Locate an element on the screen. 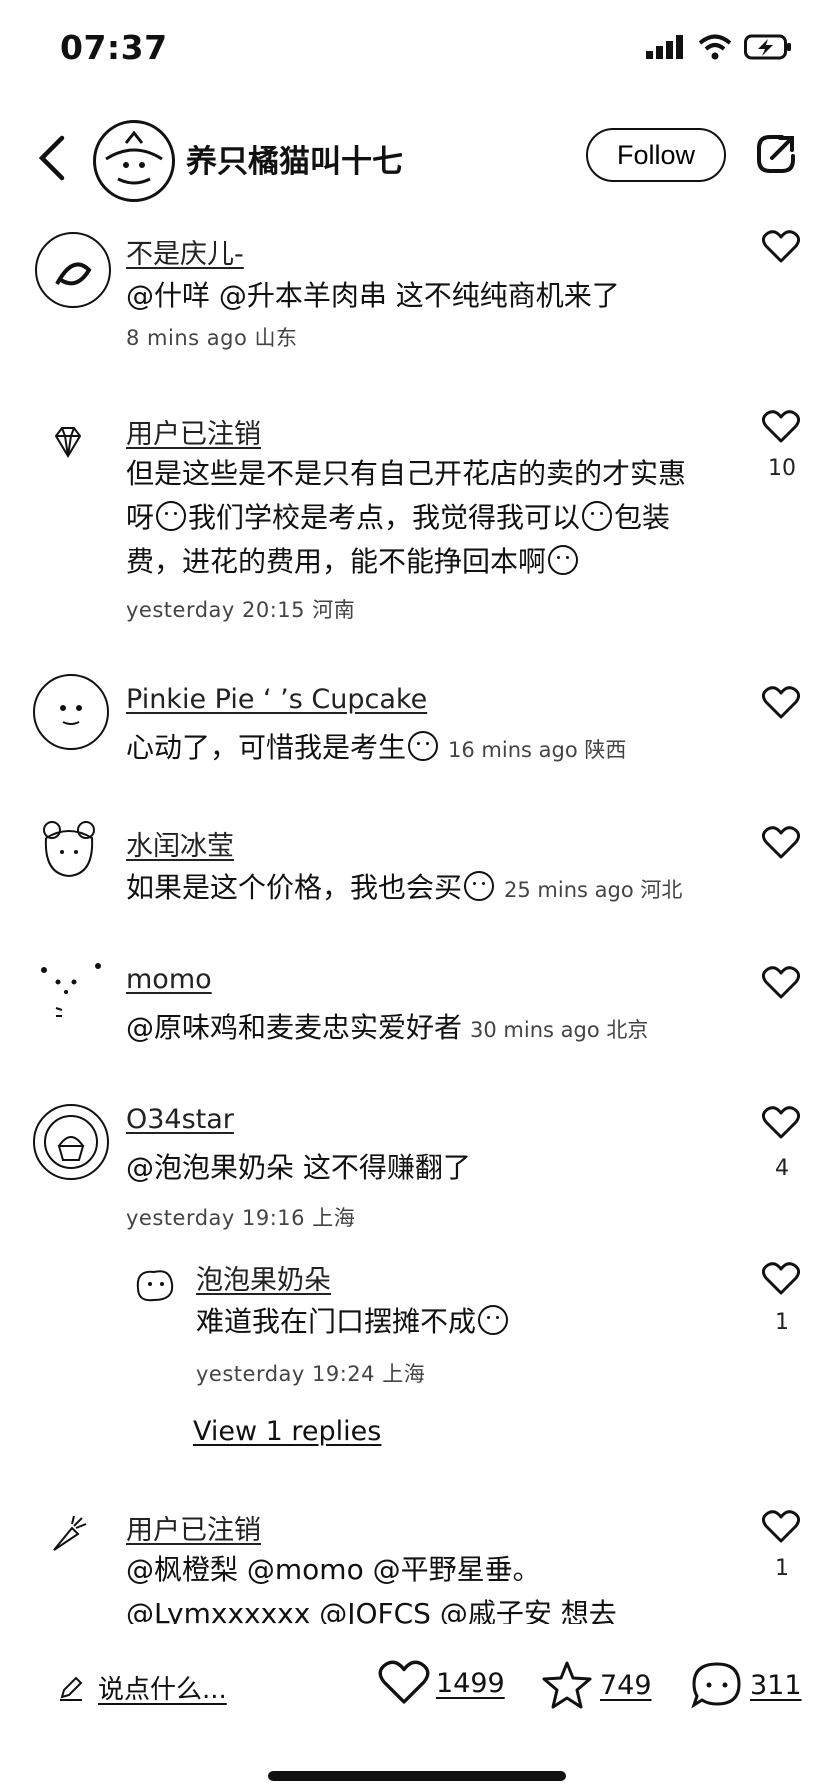 This screenshot has width=828, height=1792. comment-text: 如果是这个价格，我也会买 25 mins ago 河北 is located at coordinates (446, 889).